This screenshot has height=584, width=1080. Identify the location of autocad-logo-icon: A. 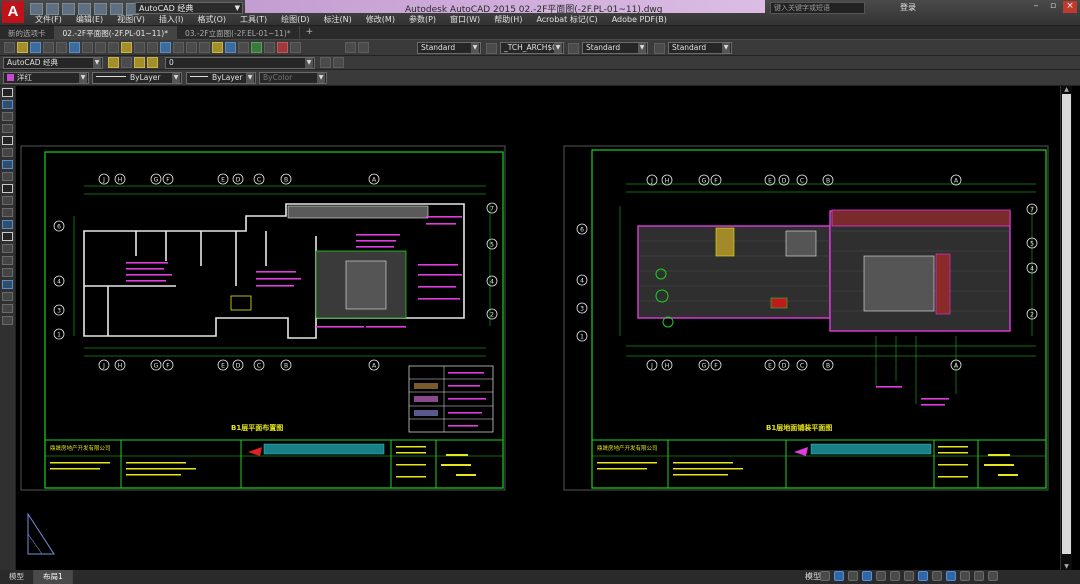
(13, 12).